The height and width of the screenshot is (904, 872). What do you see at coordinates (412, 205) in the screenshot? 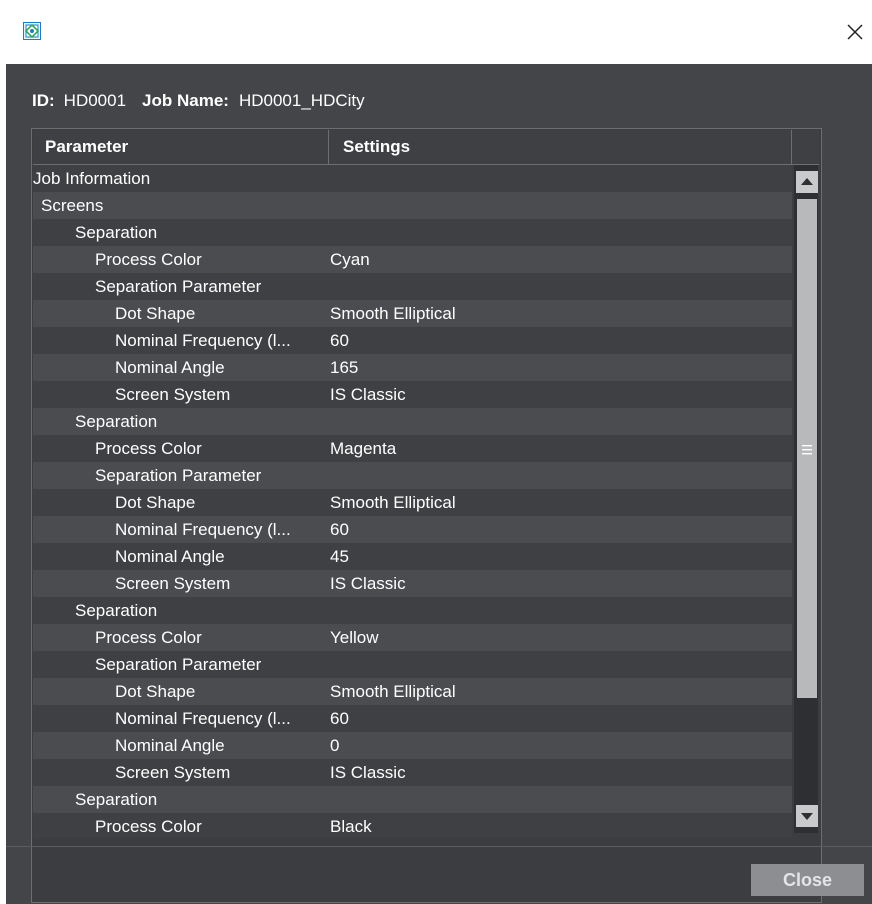
I see `table-row: Screens` at bounding box center [412, 205].